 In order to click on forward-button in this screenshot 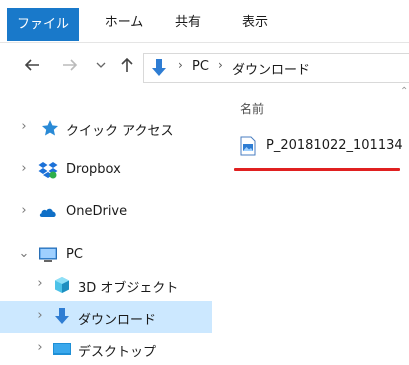, I will do `click(70, 67)`.